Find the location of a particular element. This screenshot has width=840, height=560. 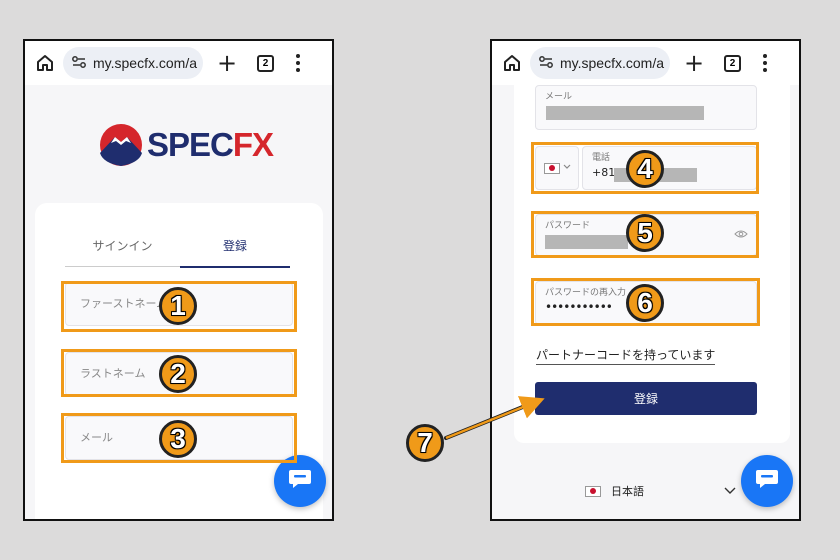

country-code-select is located at coordinates (557, 168).